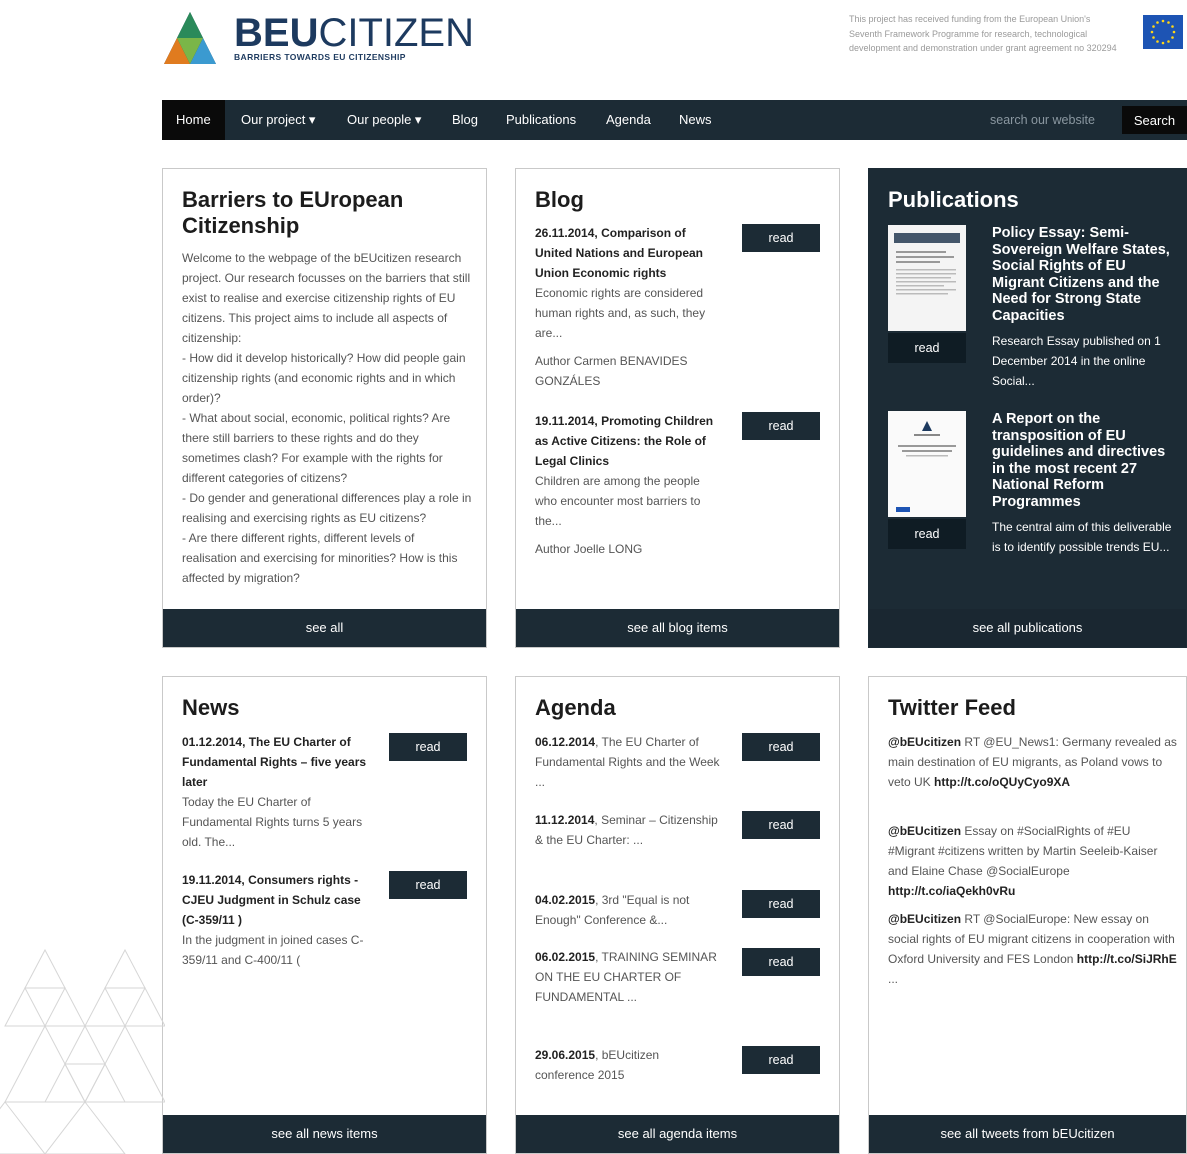  What do you see at coordinates (190, 38) in the screenshot?
I see `pyramid-logo-icon` at bounding box center [190, 38].